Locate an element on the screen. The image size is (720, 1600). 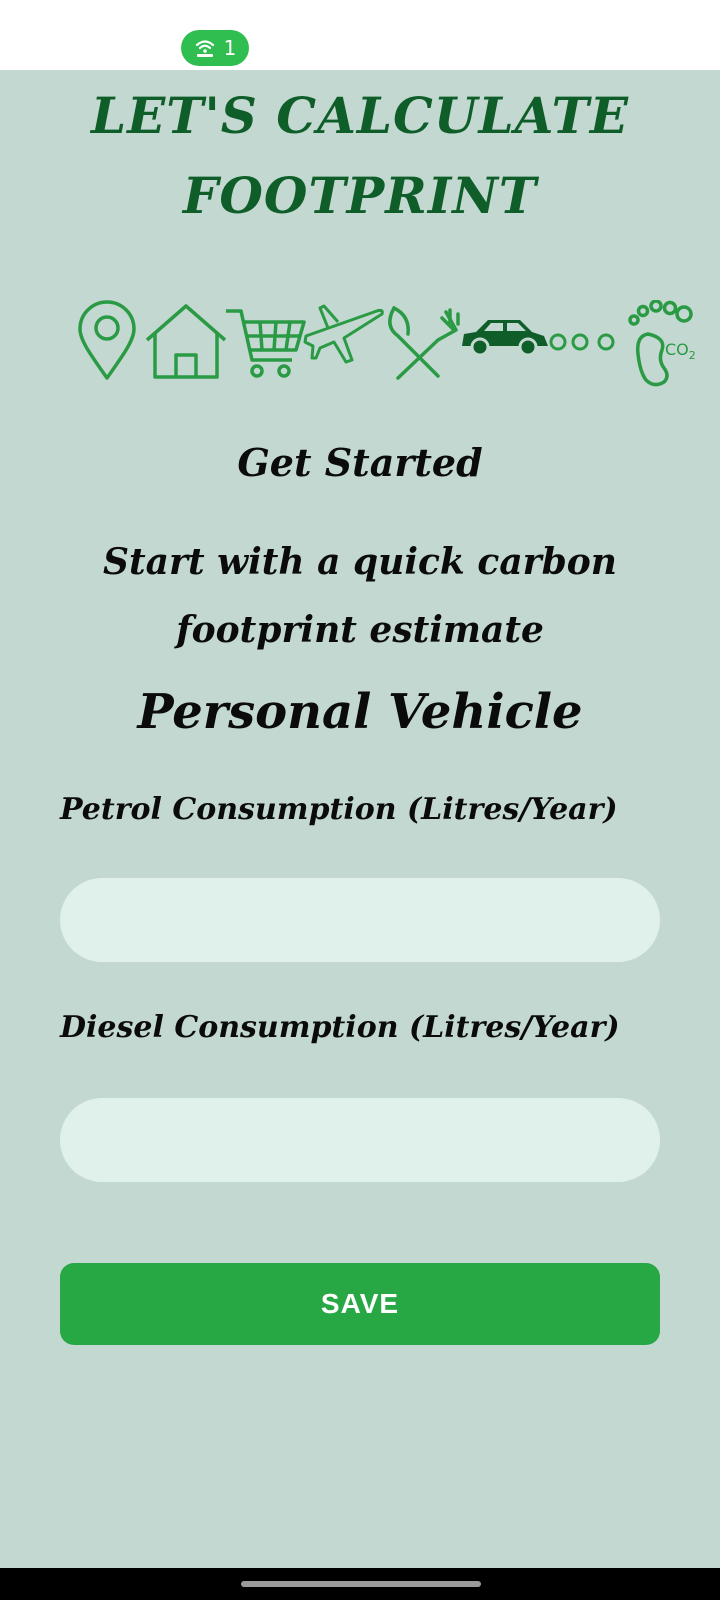
trail-dots-icon is located at coordinates (582, 342).